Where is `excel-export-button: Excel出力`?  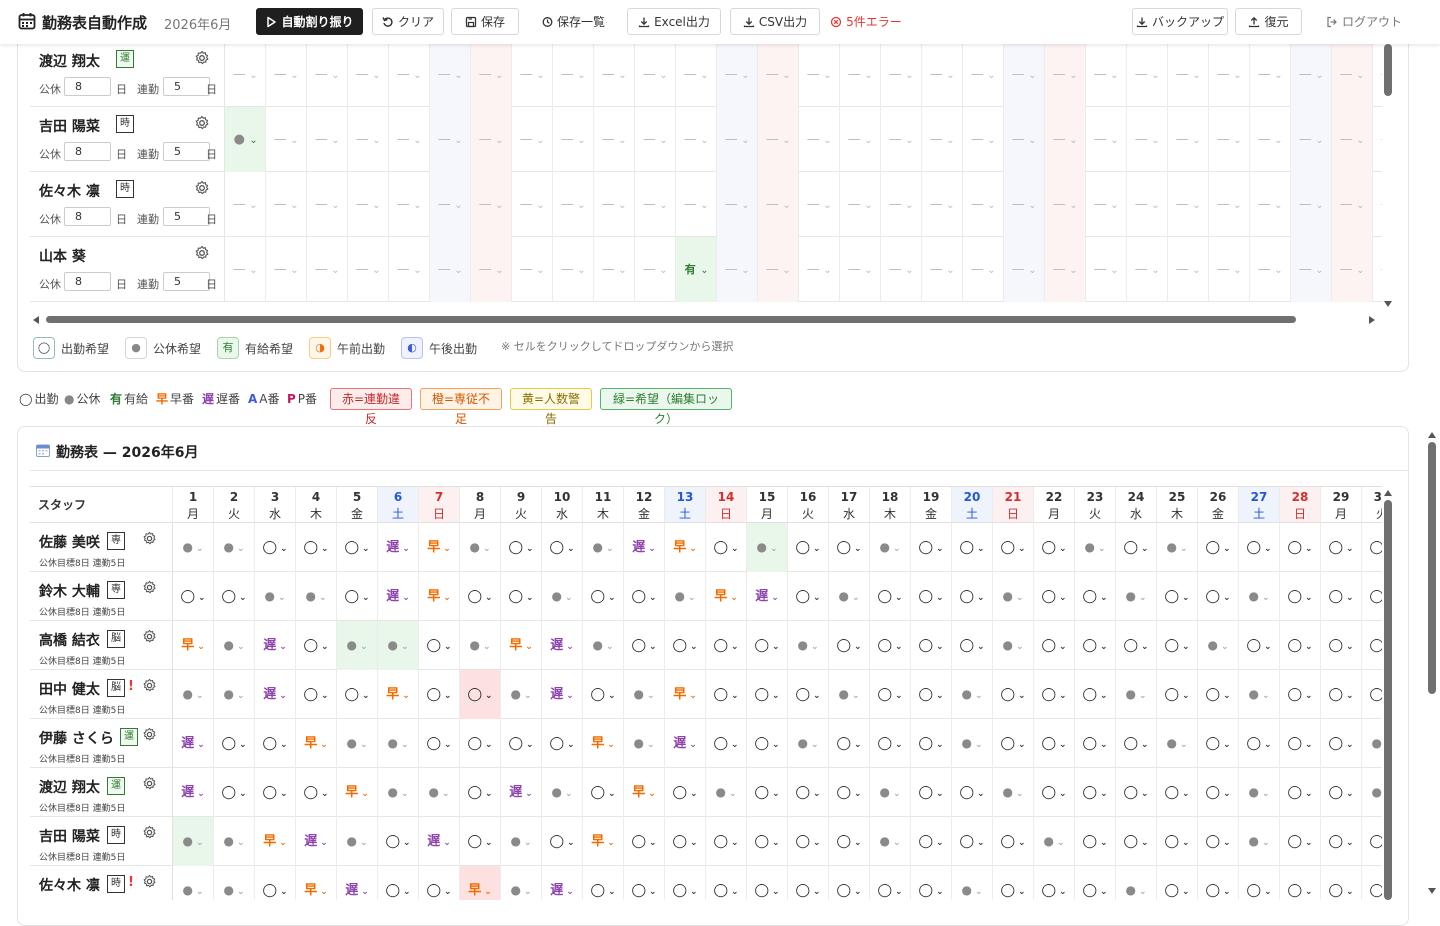
excel-export-button: Excel出力 is located at coordinates (674, 21).